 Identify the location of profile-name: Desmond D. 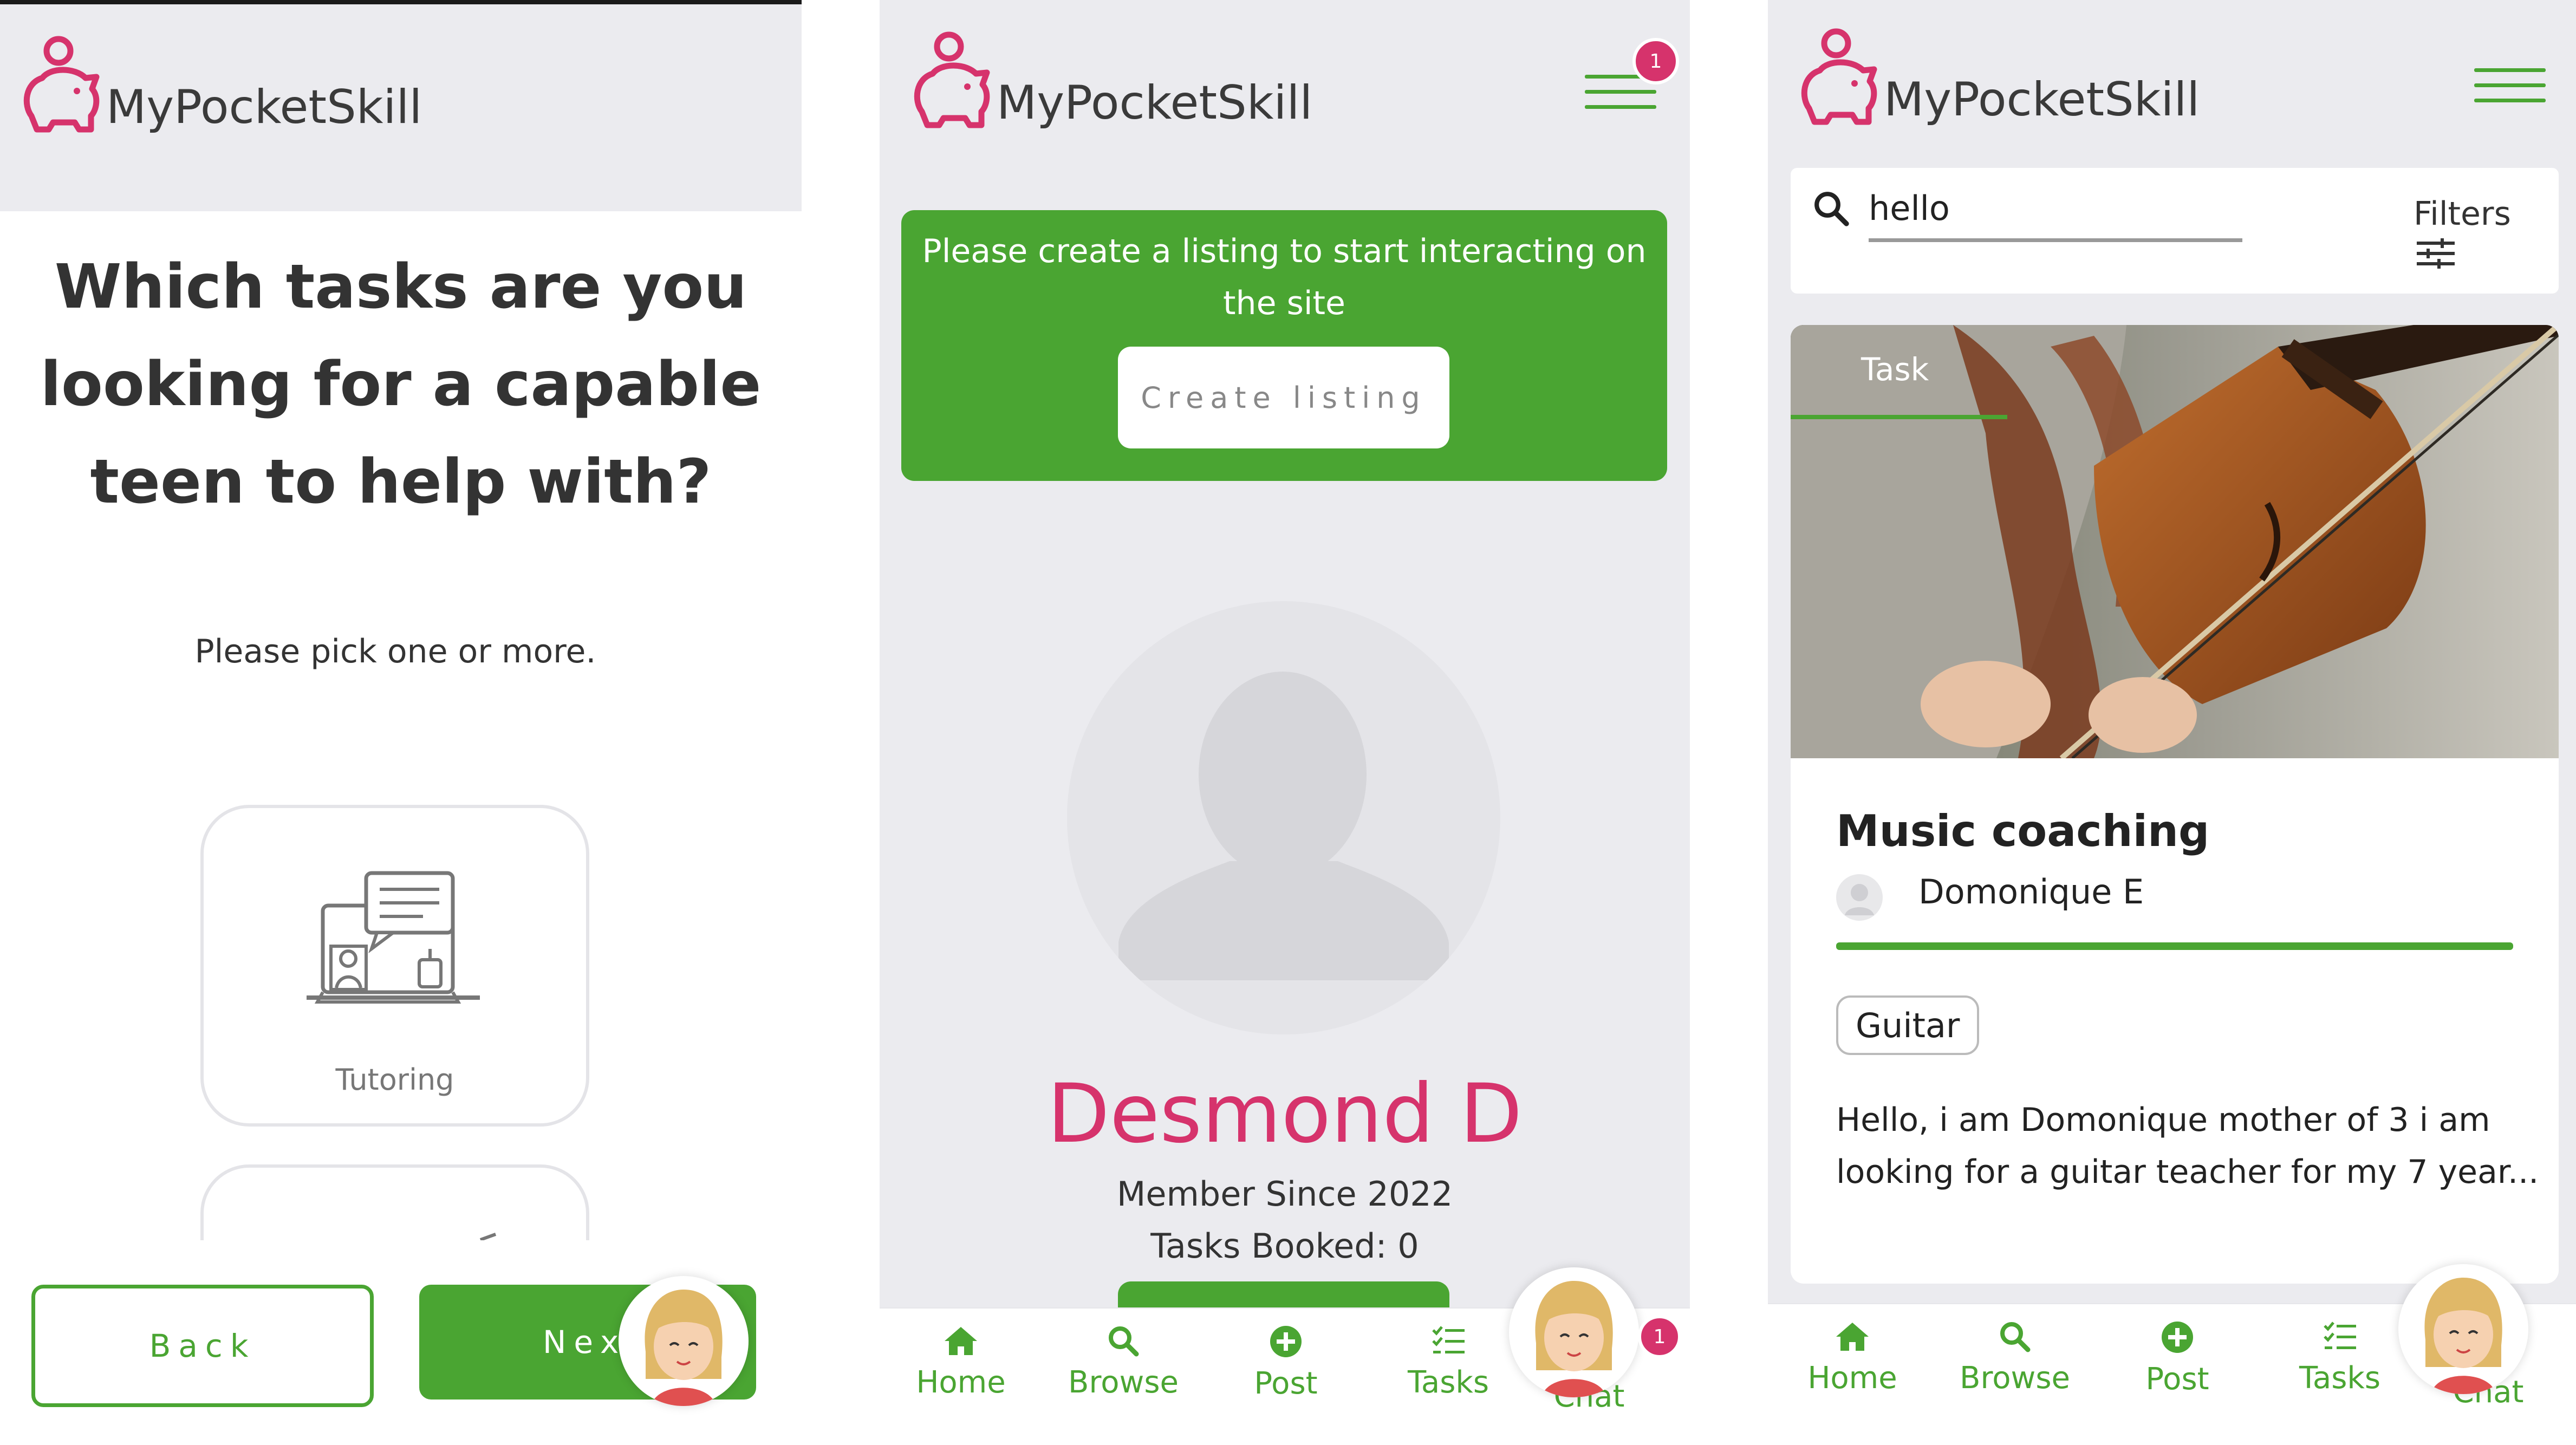
(1285, 1114).